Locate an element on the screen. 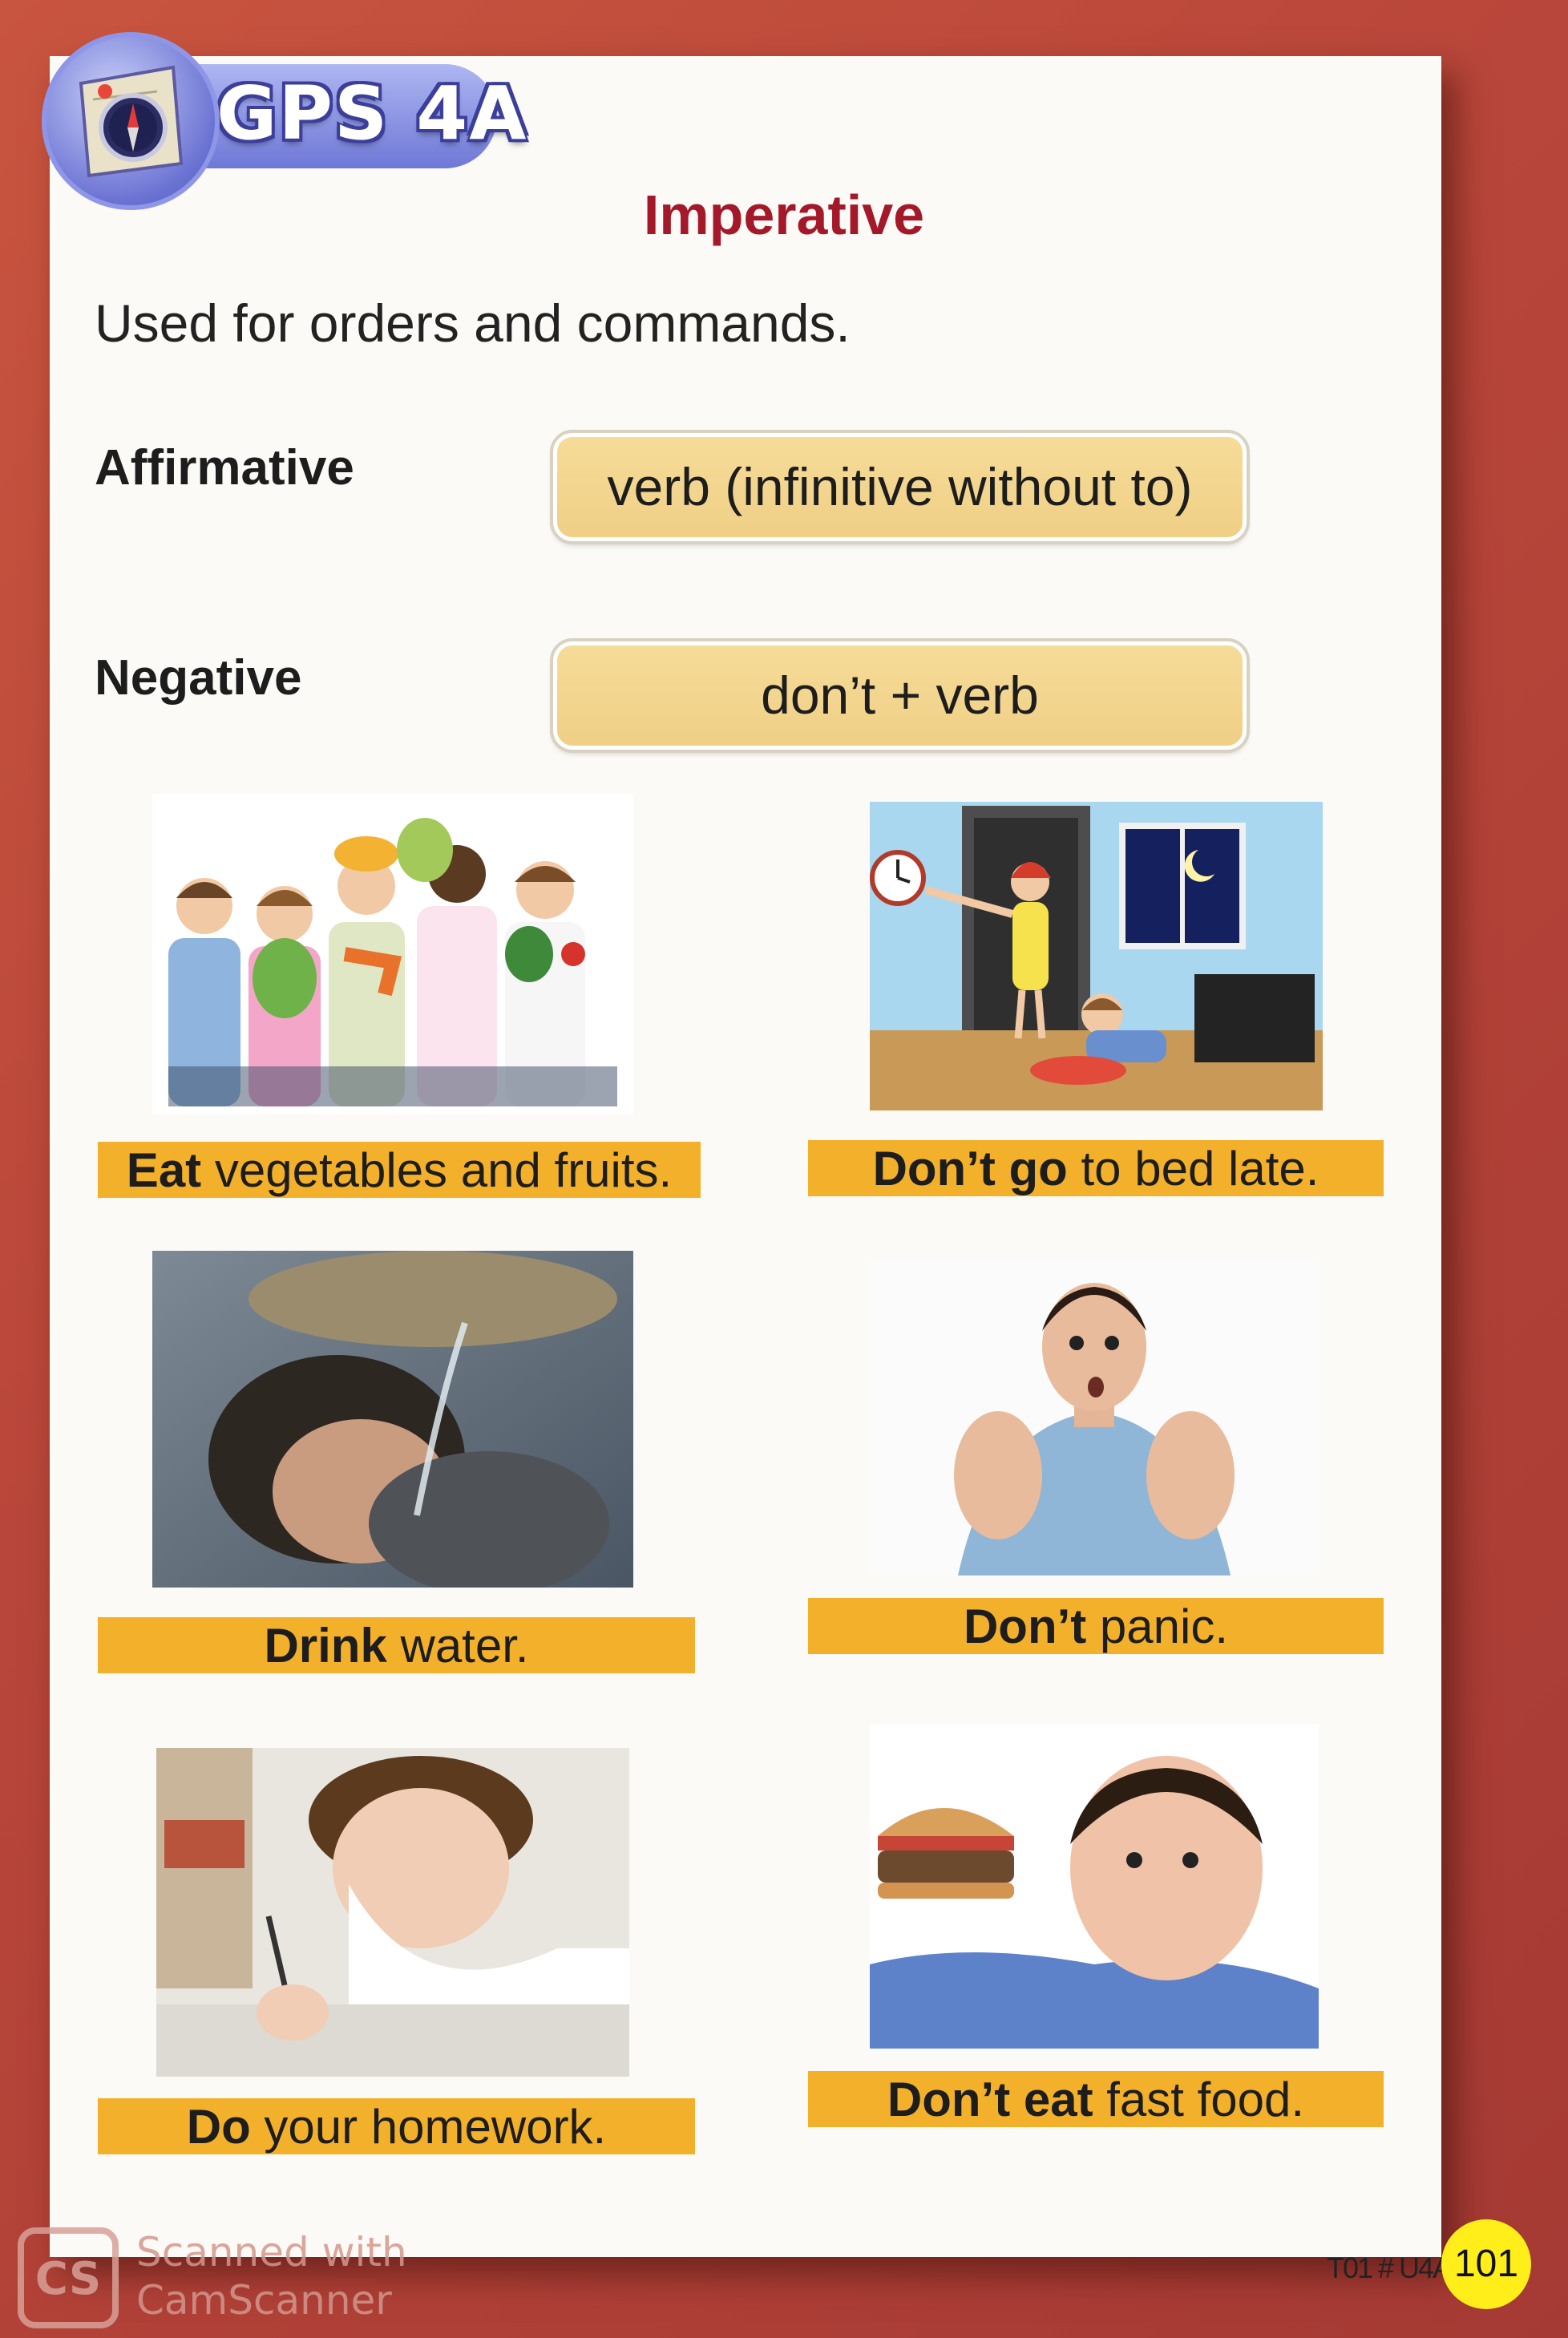 The width and height of the screenshot is (1568, 2338). man-burger-image is located at coordinates (1094, 1887).